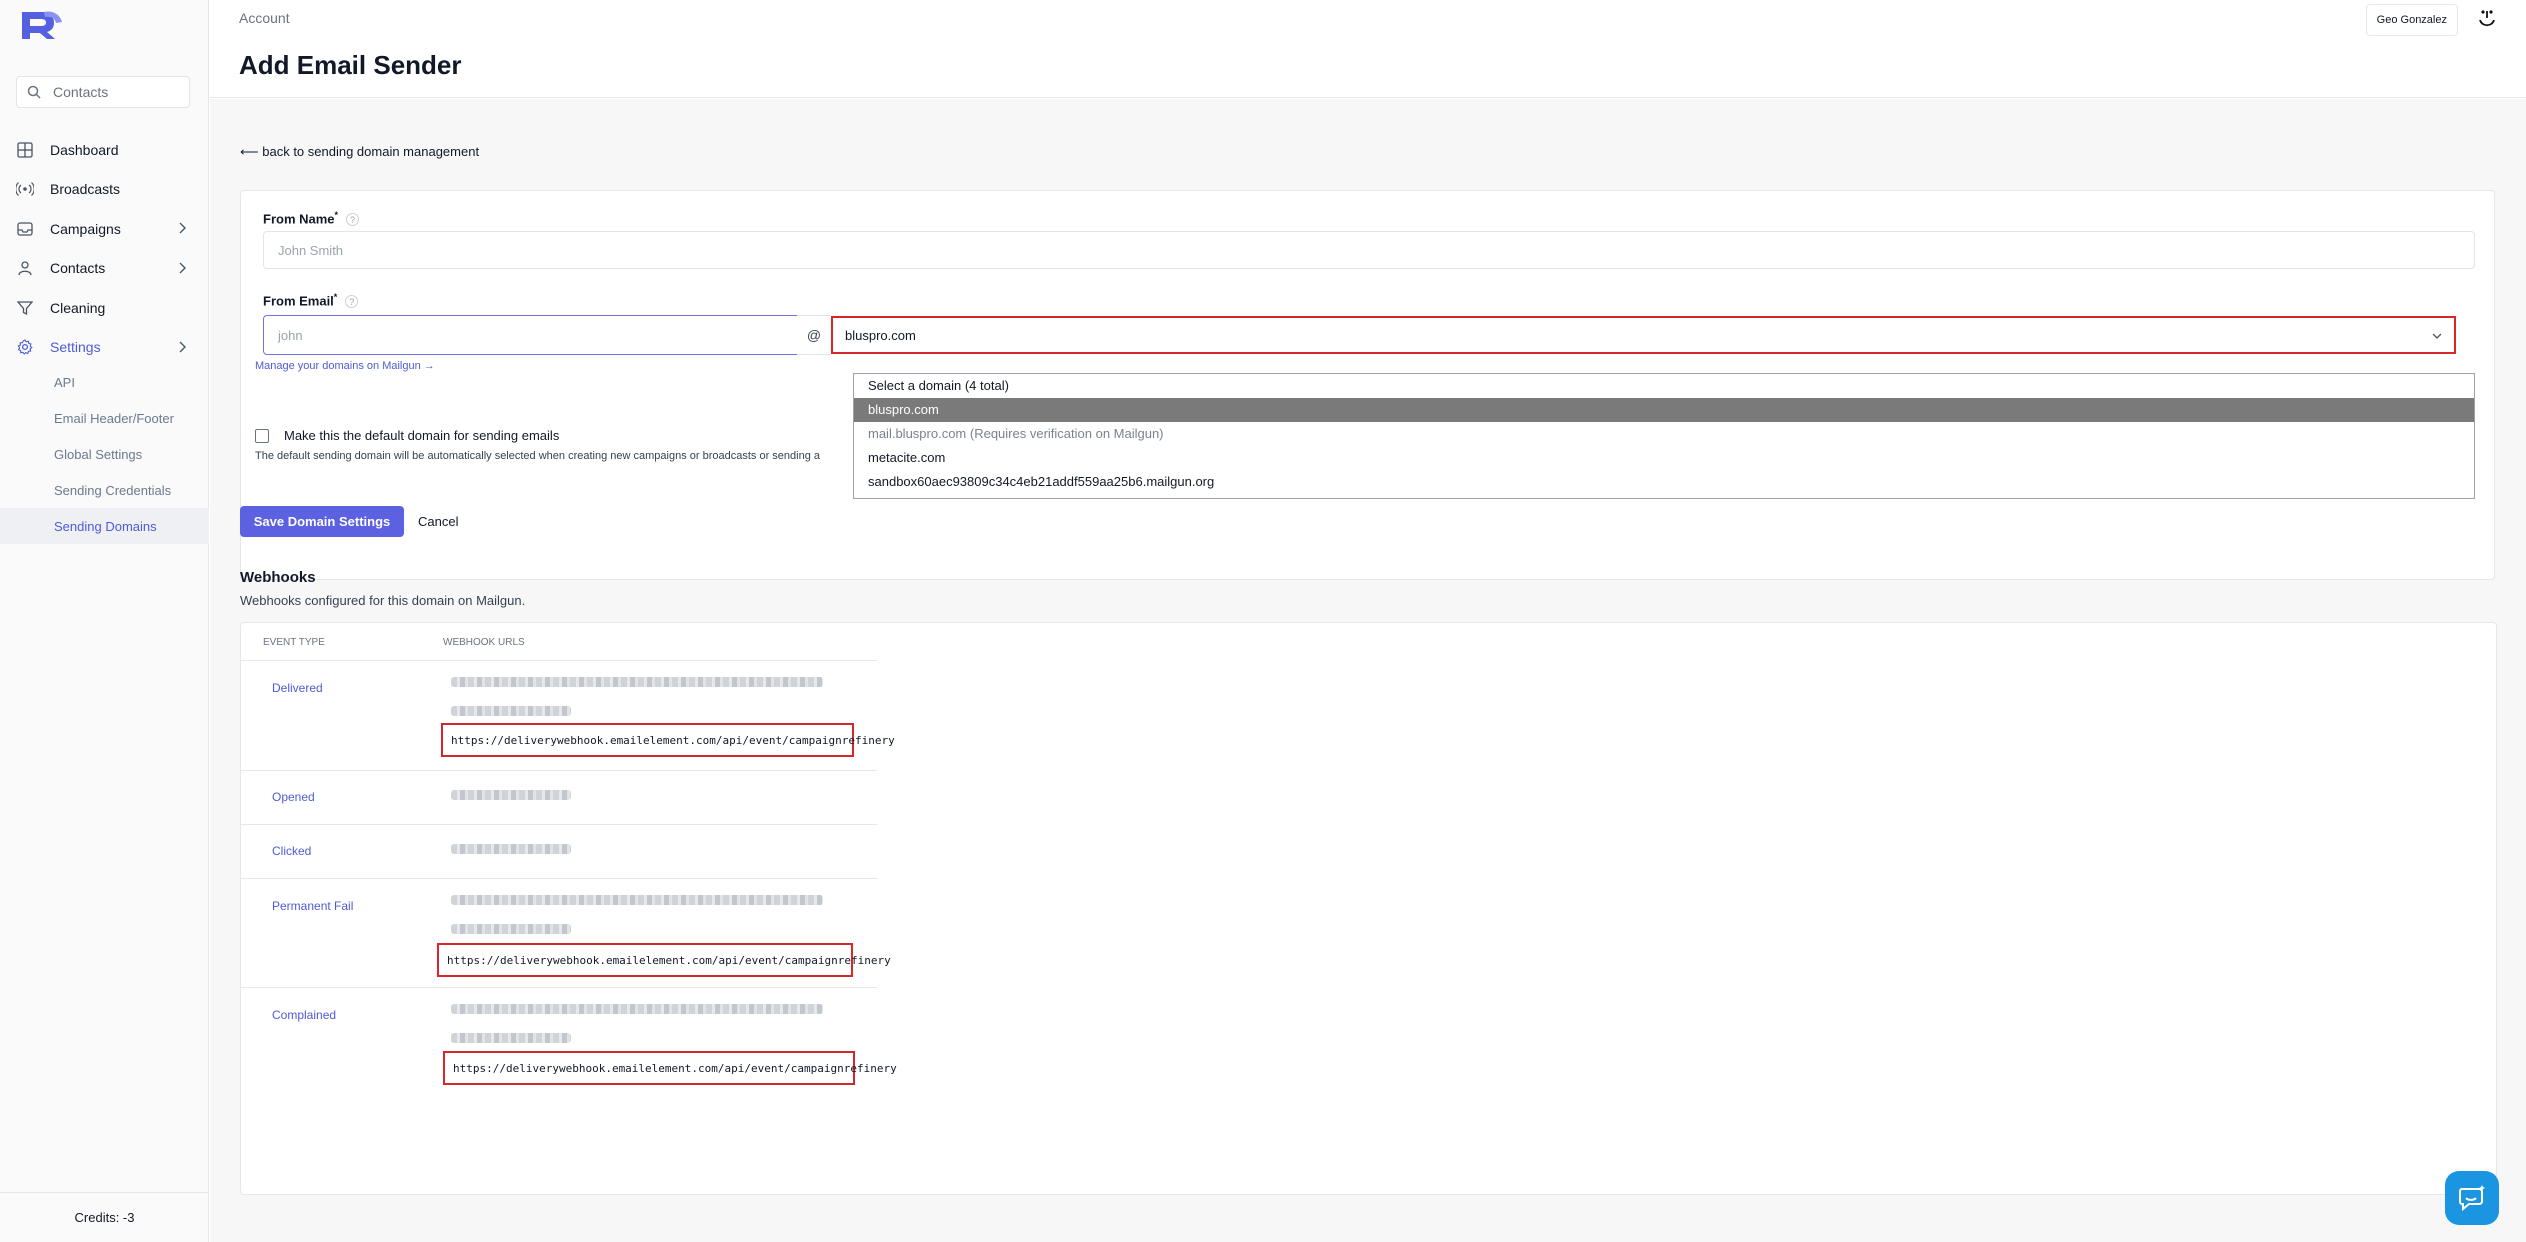 Image resolution: width=2526 pixels, height=1242 pixels. I want to click on sidebar-item-label: Settings, so click(75, 347).